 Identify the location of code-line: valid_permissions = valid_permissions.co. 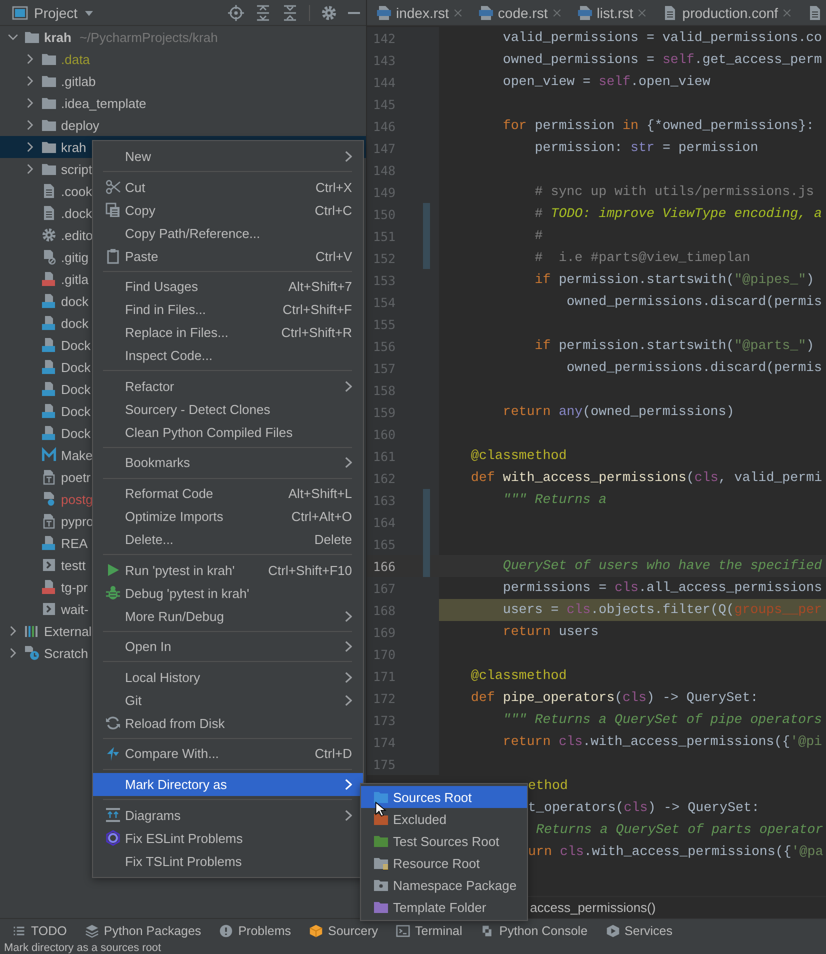
(662, 38).